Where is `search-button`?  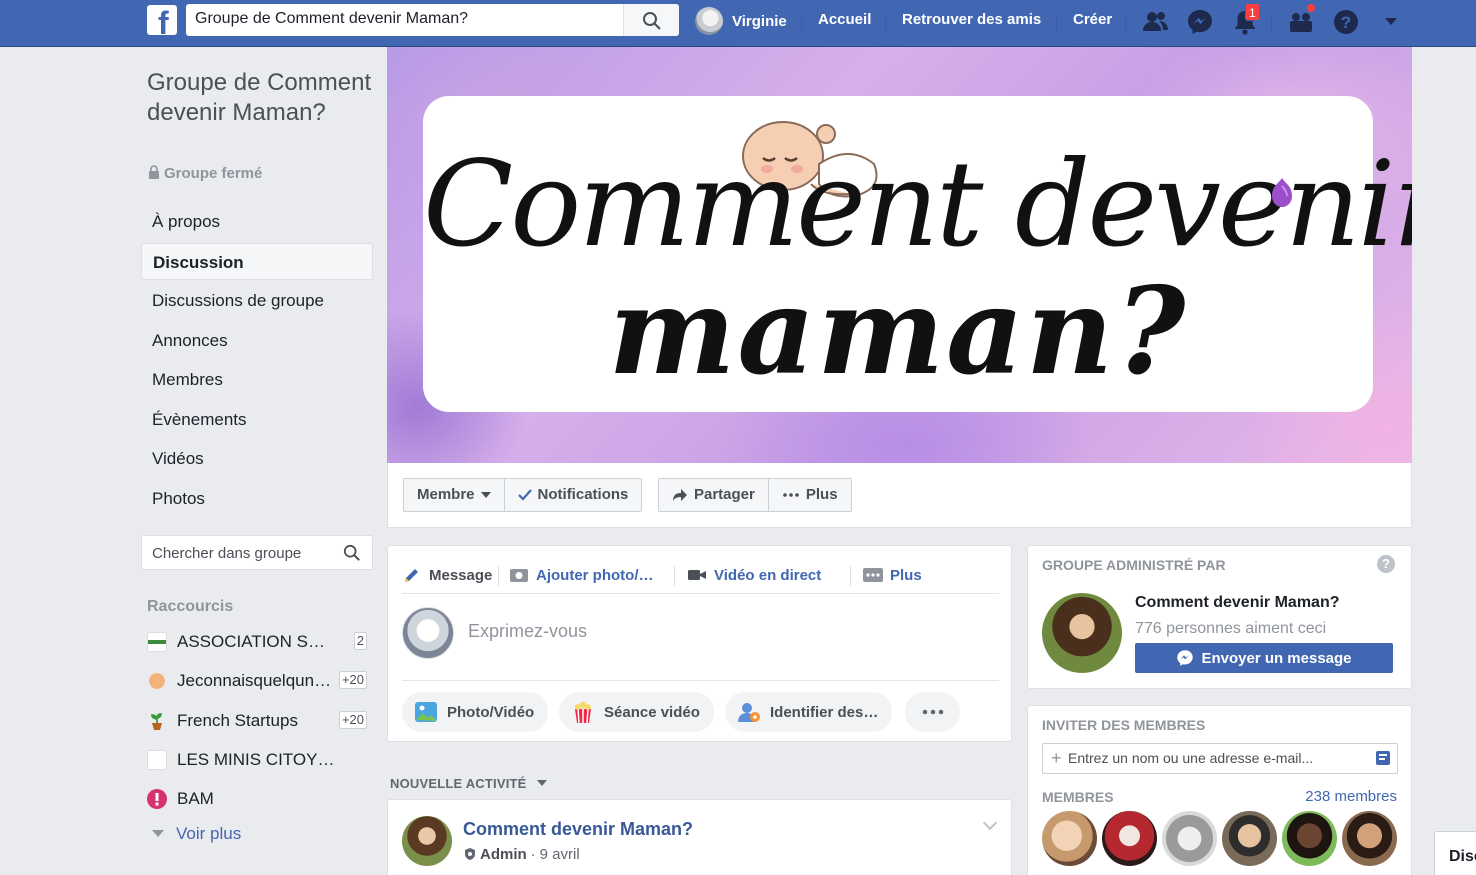
search-button is located at coordinates (651, 20).